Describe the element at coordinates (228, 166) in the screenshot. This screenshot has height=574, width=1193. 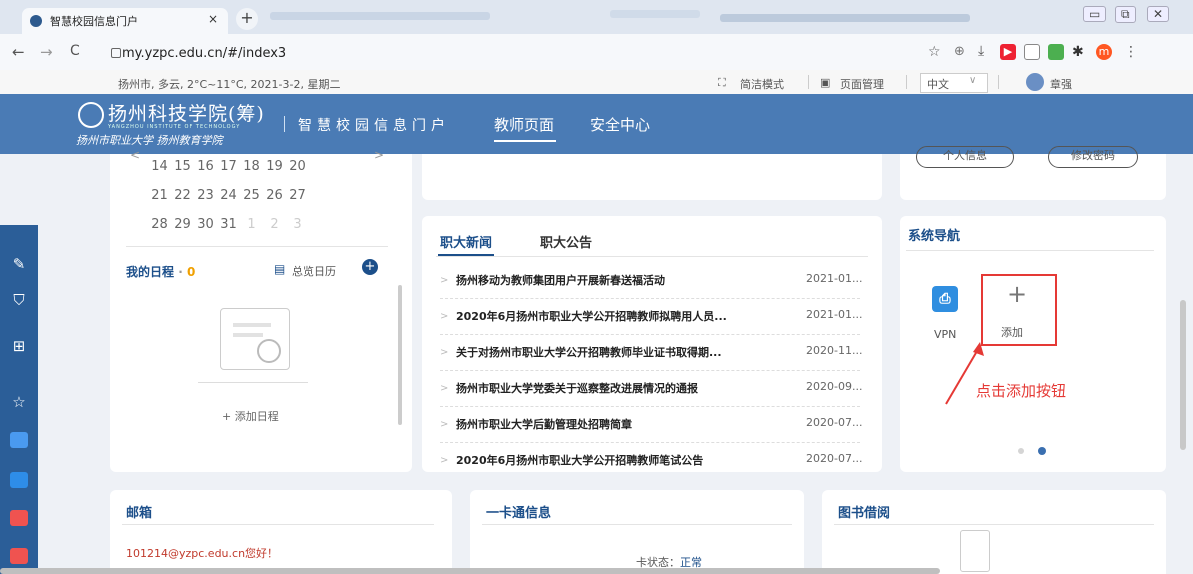
I see `calendar-day: 17` at that location.